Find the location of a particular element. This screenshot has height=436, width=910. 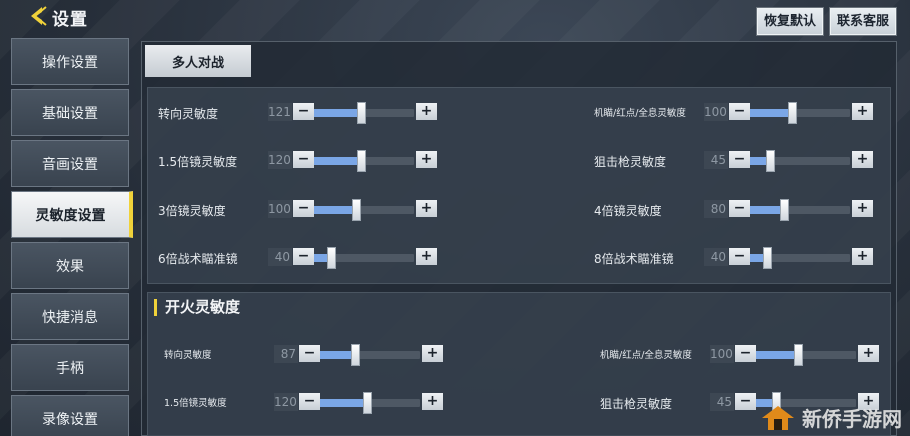

section-title: 开火灵敏度 is located at coordinates (197, 307).